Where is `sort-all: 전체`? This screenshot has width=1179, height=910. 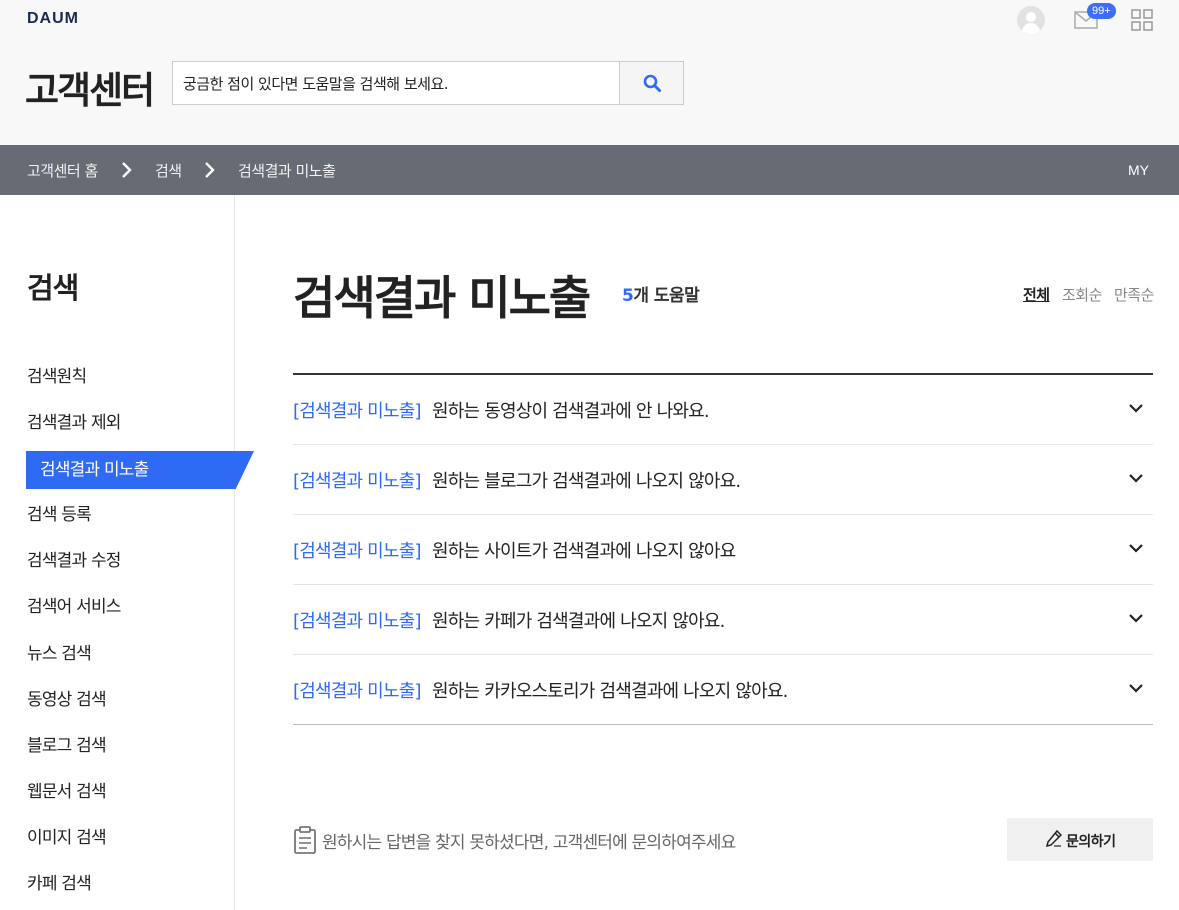 sort-all: 전체 is located at coordinates (1036, 294).